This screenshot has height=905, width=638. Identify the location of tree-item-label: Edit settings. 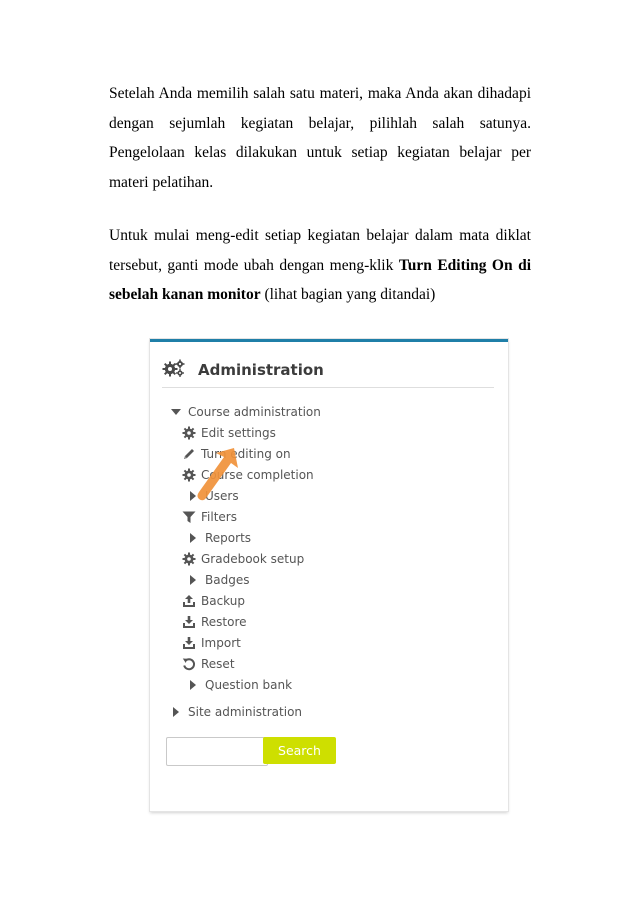
(238, 433).